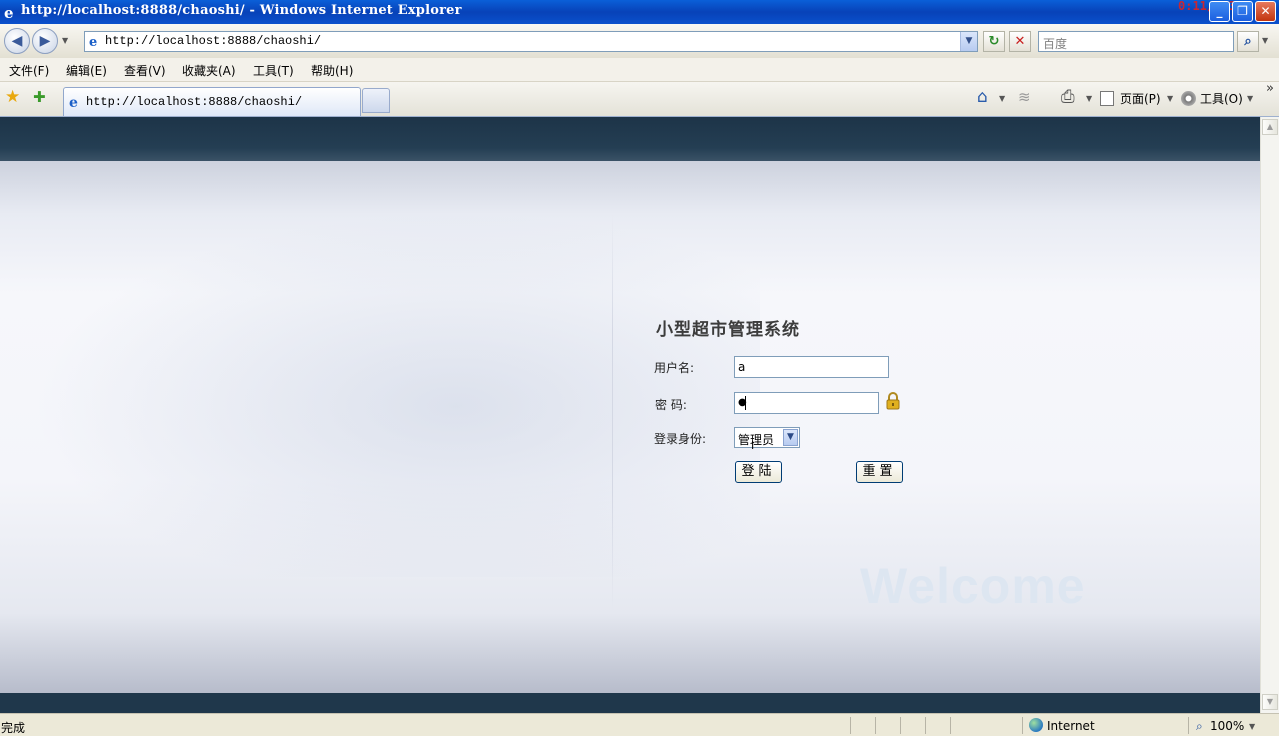  I want to click on address-url: http://localhost:8888/chaoshi/, so click(213, 41).